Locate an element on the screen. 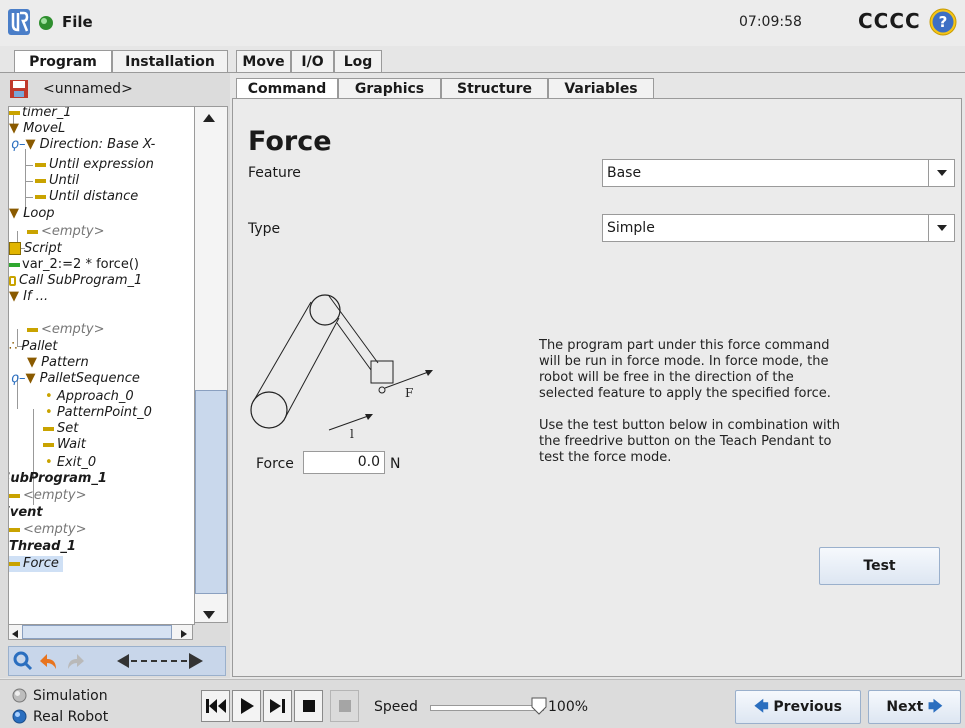 This screenshot has width=965, height=728. tree-node-label: Pallet is located at coordinates (39, 346).